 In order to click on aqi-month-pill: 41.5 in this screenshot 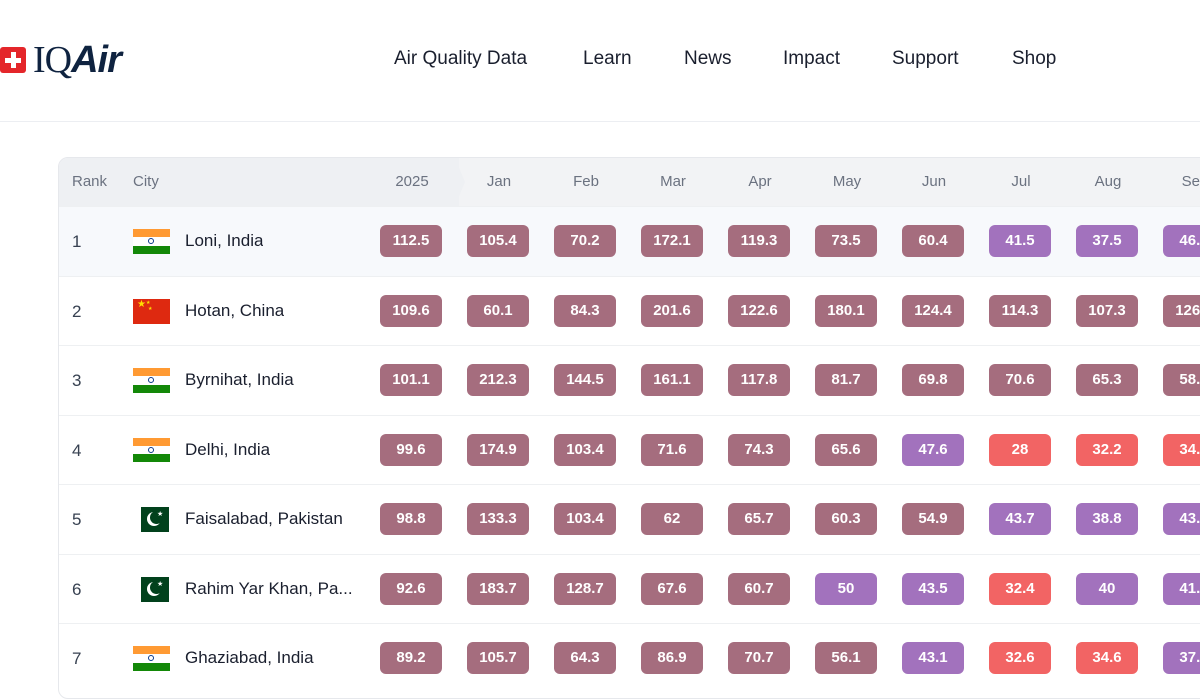, I will do `click(1020, 241)`.